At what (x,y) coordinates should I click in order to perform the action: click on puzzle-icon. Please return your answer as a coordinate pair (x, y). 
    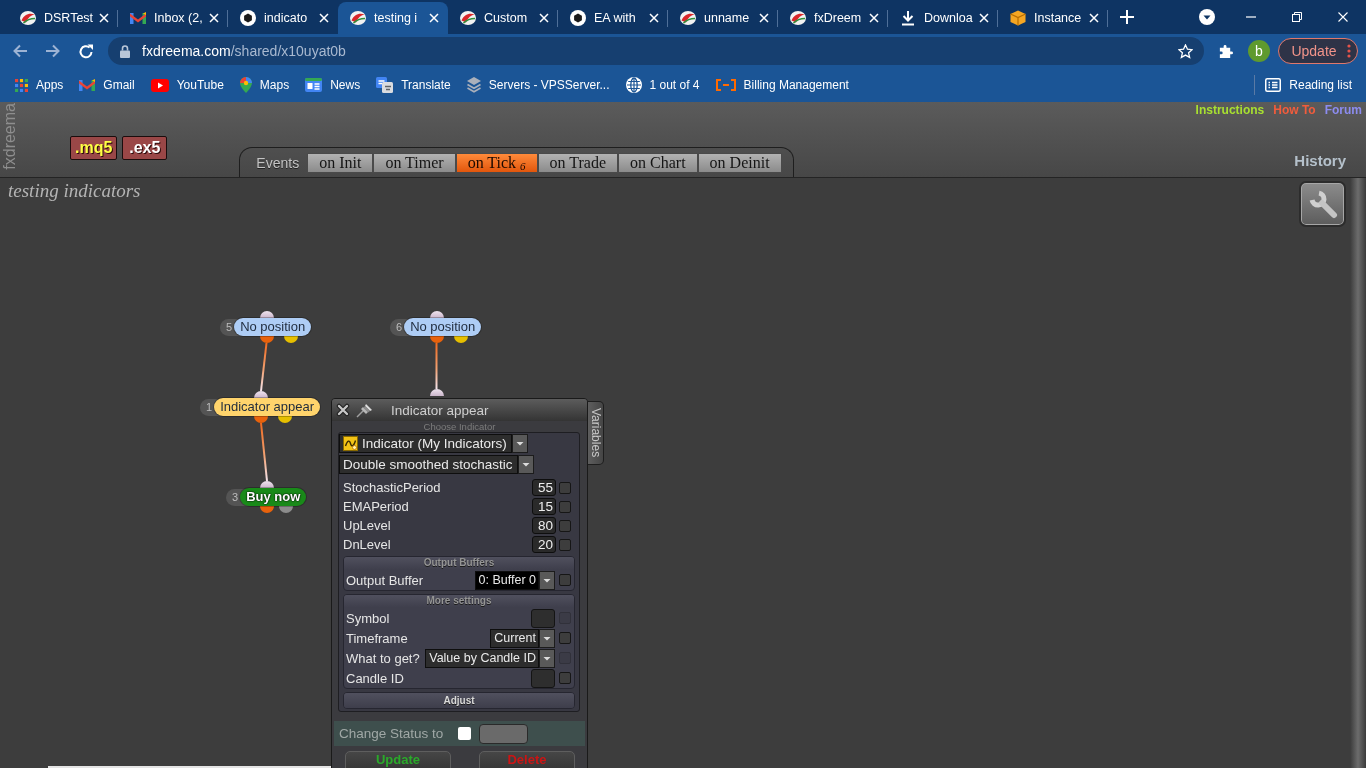
    Looking at the image, I should click on (1225, 51).